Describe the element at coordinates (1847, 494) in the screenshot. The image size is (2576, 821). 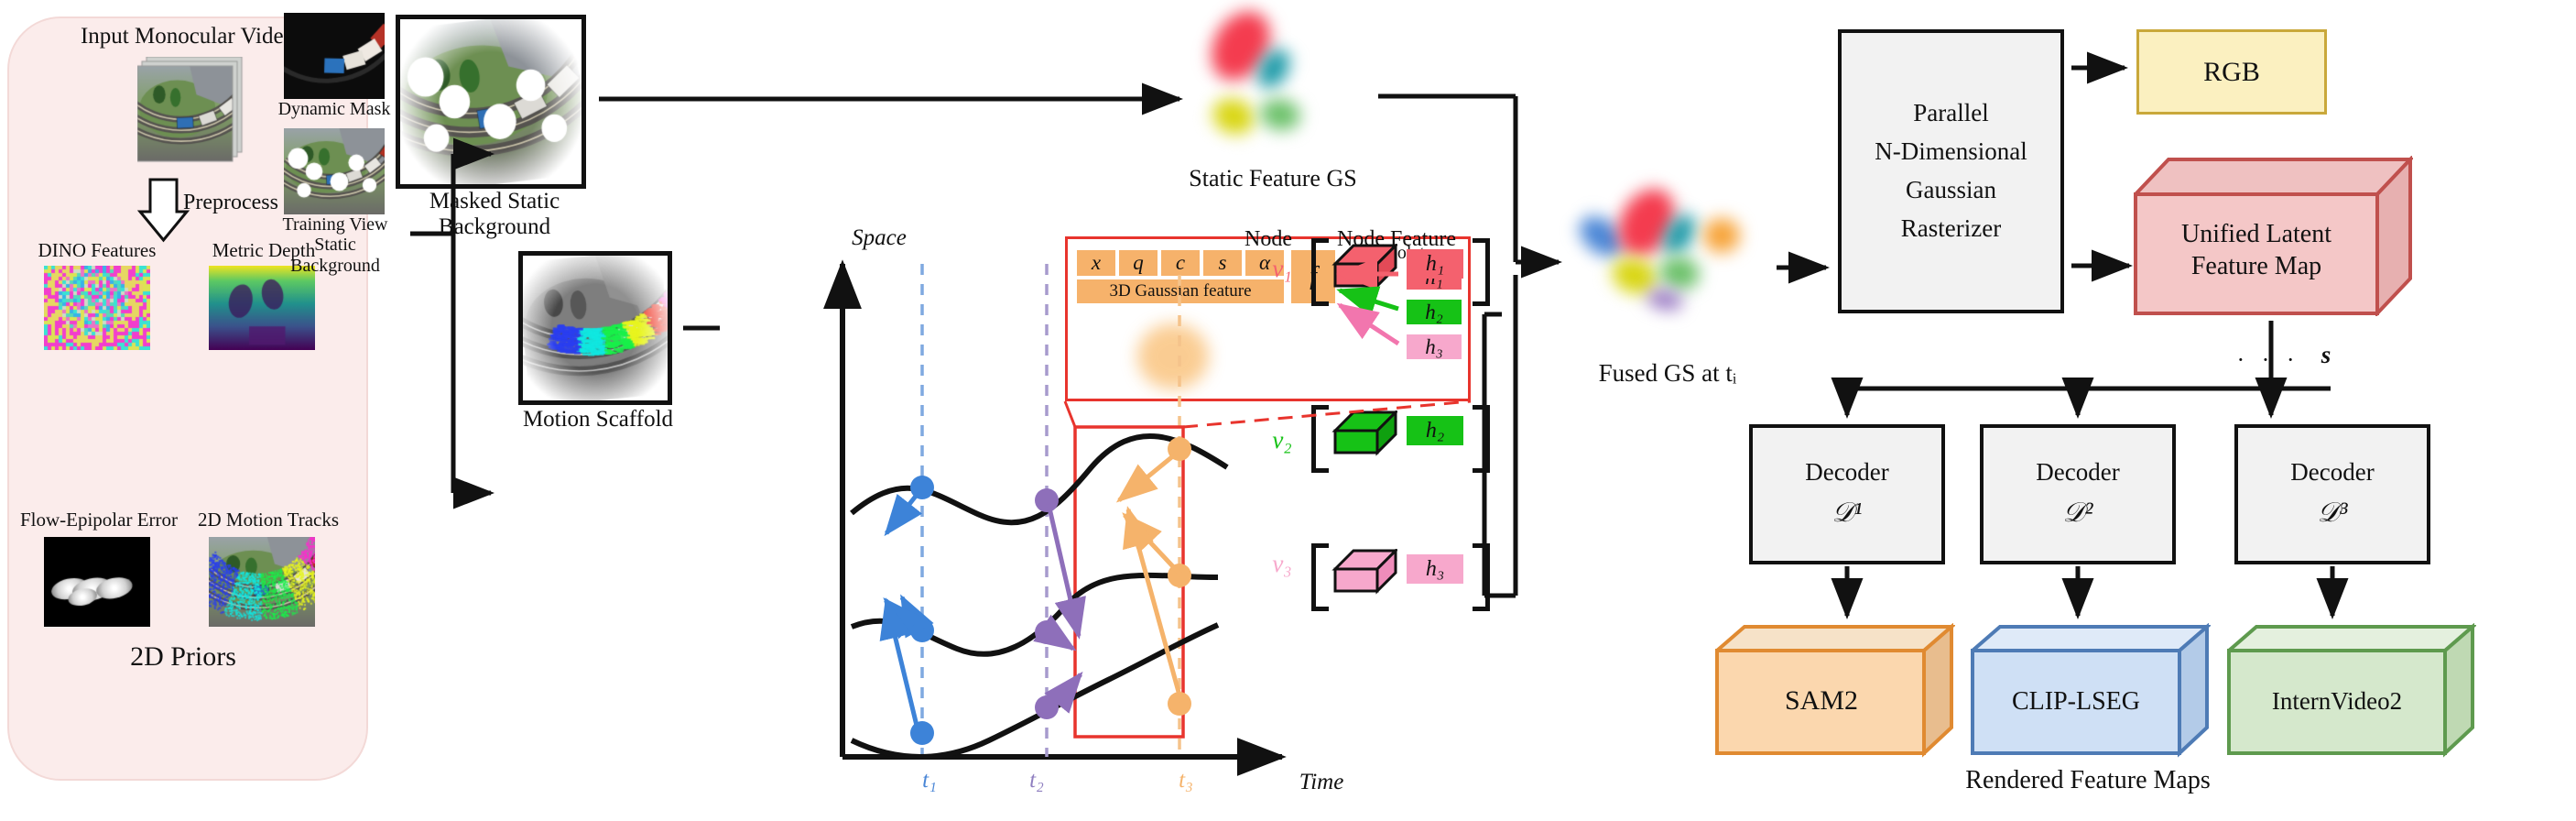
I see `decoder-box-1: Decoder 𝒟¹` at that location.